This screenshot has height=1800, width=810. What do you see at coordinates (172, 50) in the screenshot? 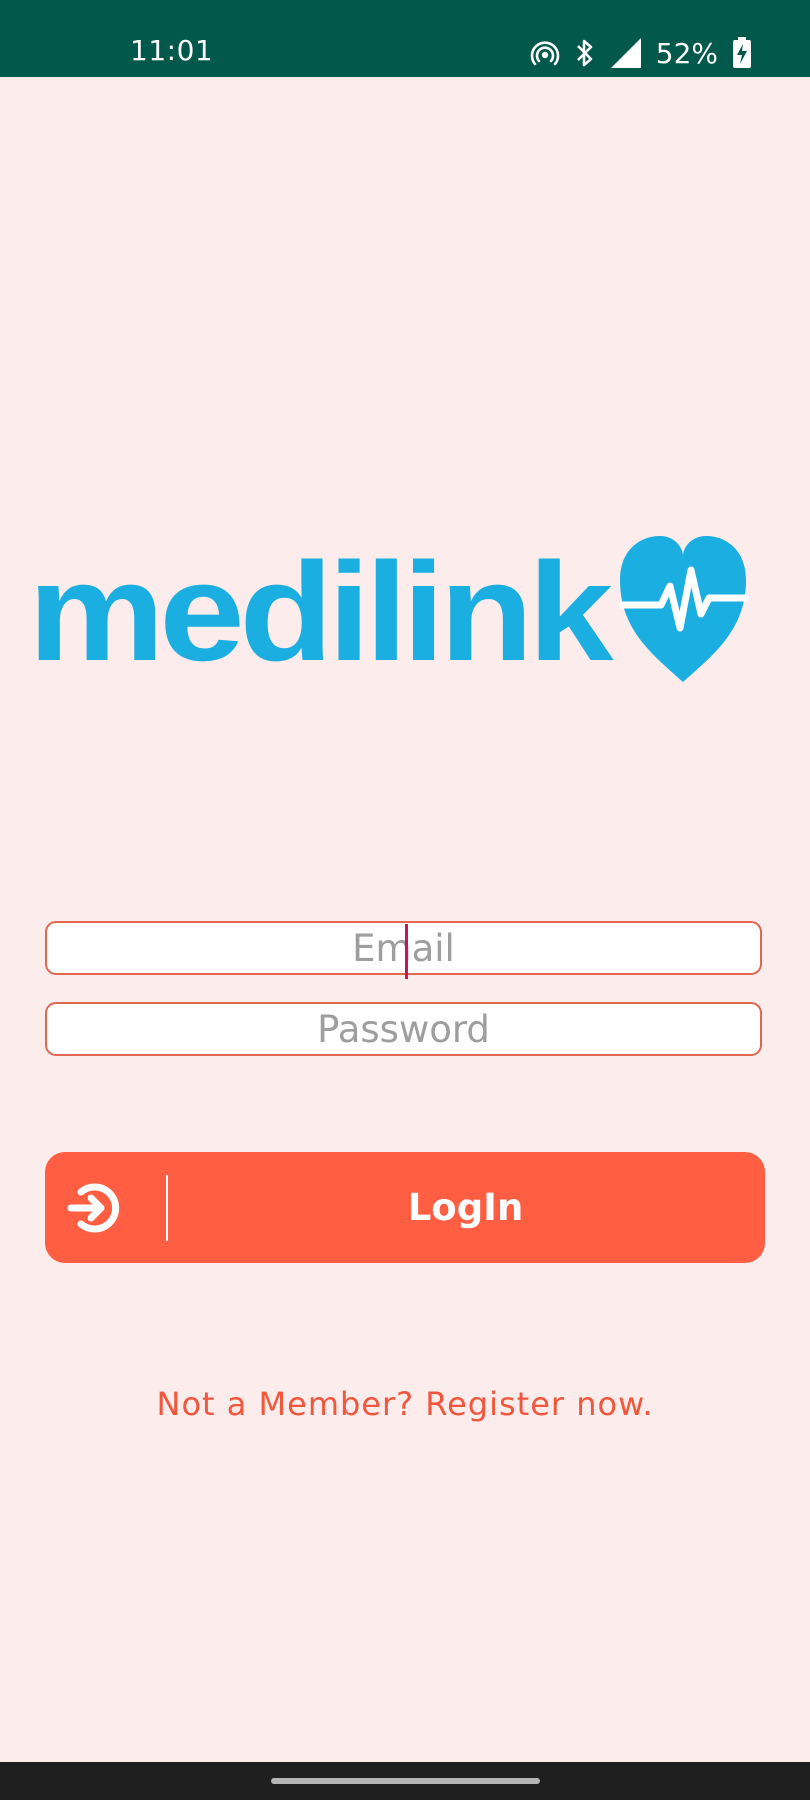
I see `status-time: 11:01` at bounding box center [172, 50].